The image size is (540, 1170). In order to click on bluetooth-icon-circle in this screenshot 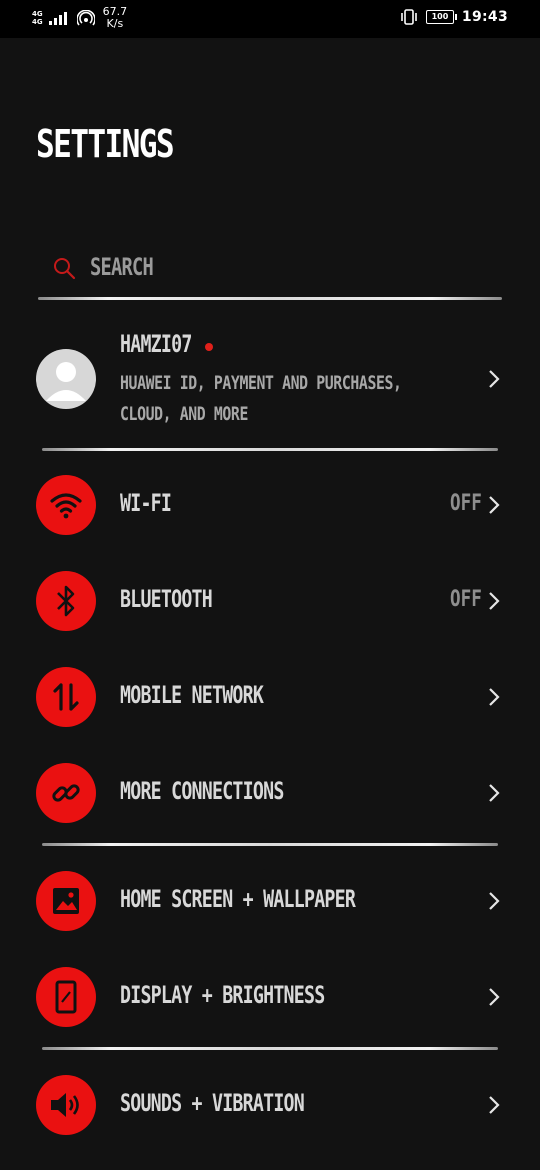, I will do `click(66, 601)`.